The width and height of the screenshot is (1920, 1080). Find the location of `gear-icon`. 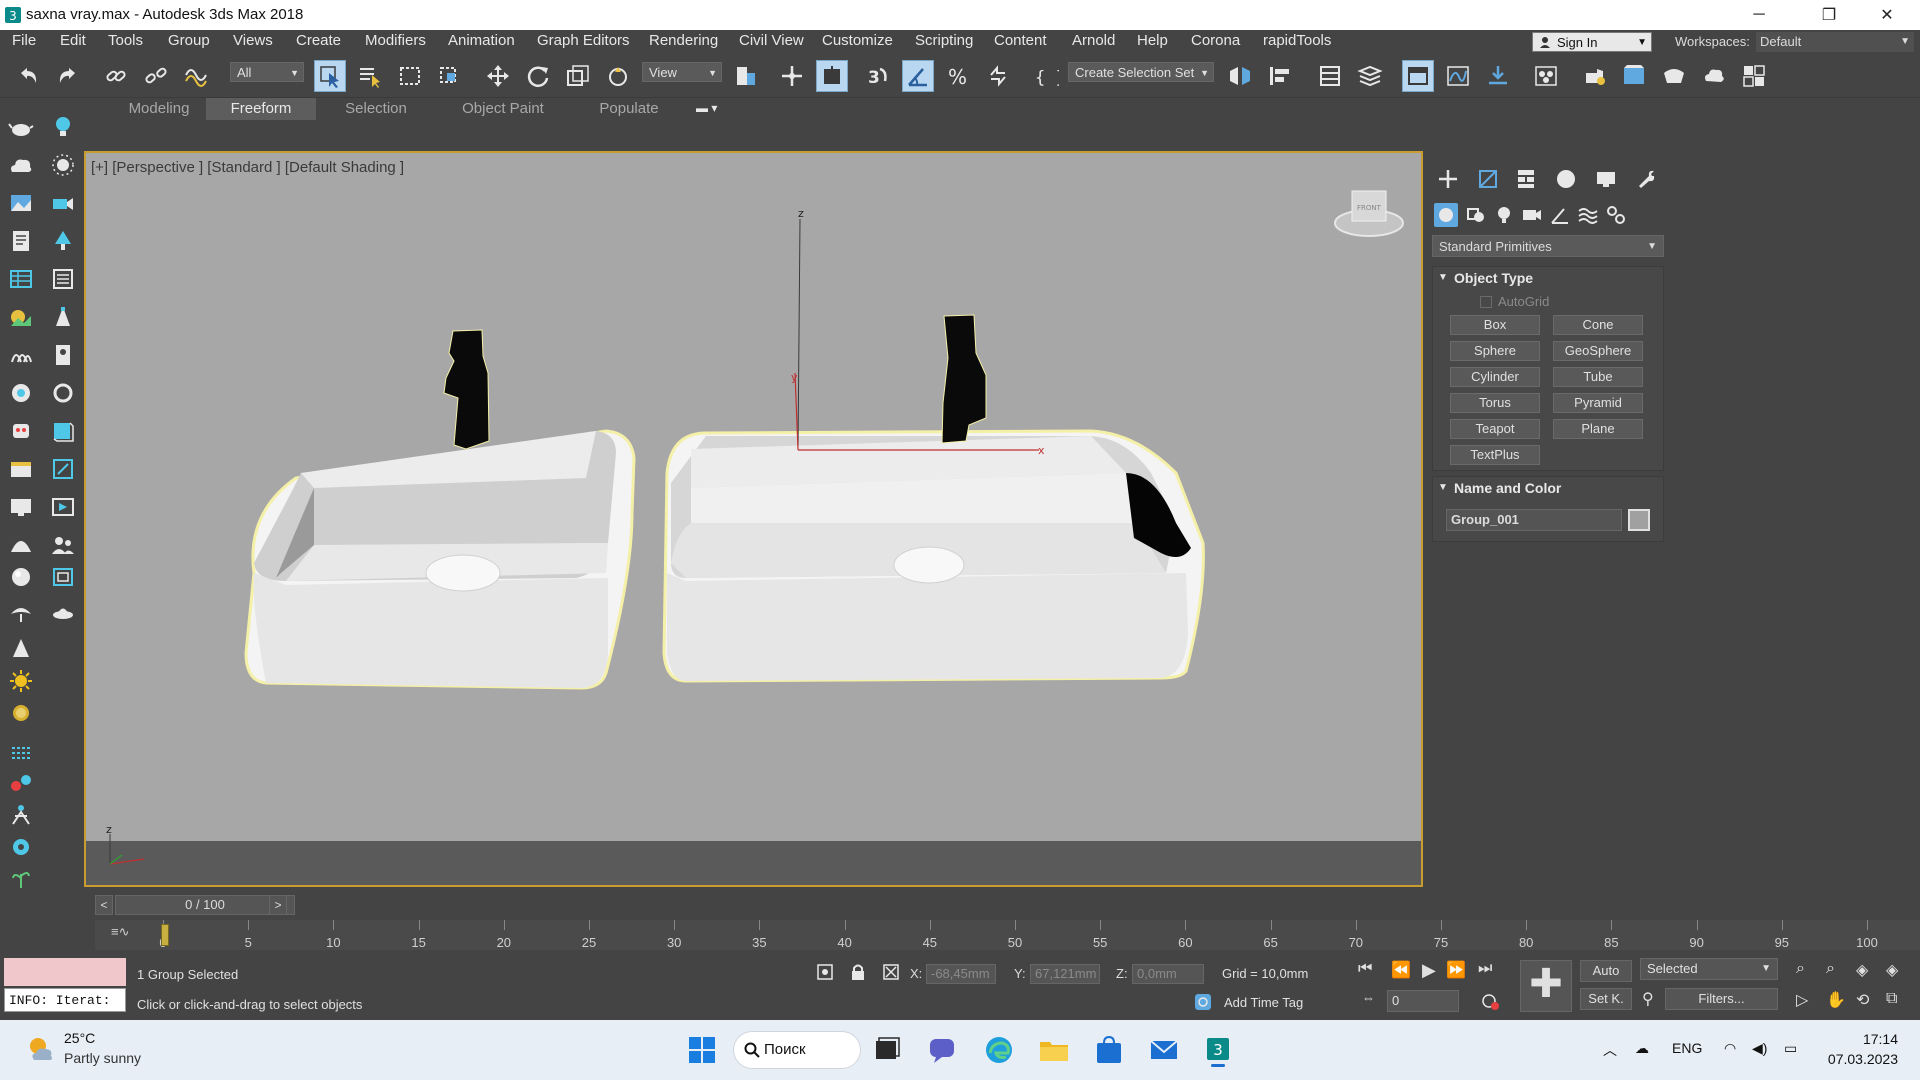

gear-icon is located at coordinates (21, 847).